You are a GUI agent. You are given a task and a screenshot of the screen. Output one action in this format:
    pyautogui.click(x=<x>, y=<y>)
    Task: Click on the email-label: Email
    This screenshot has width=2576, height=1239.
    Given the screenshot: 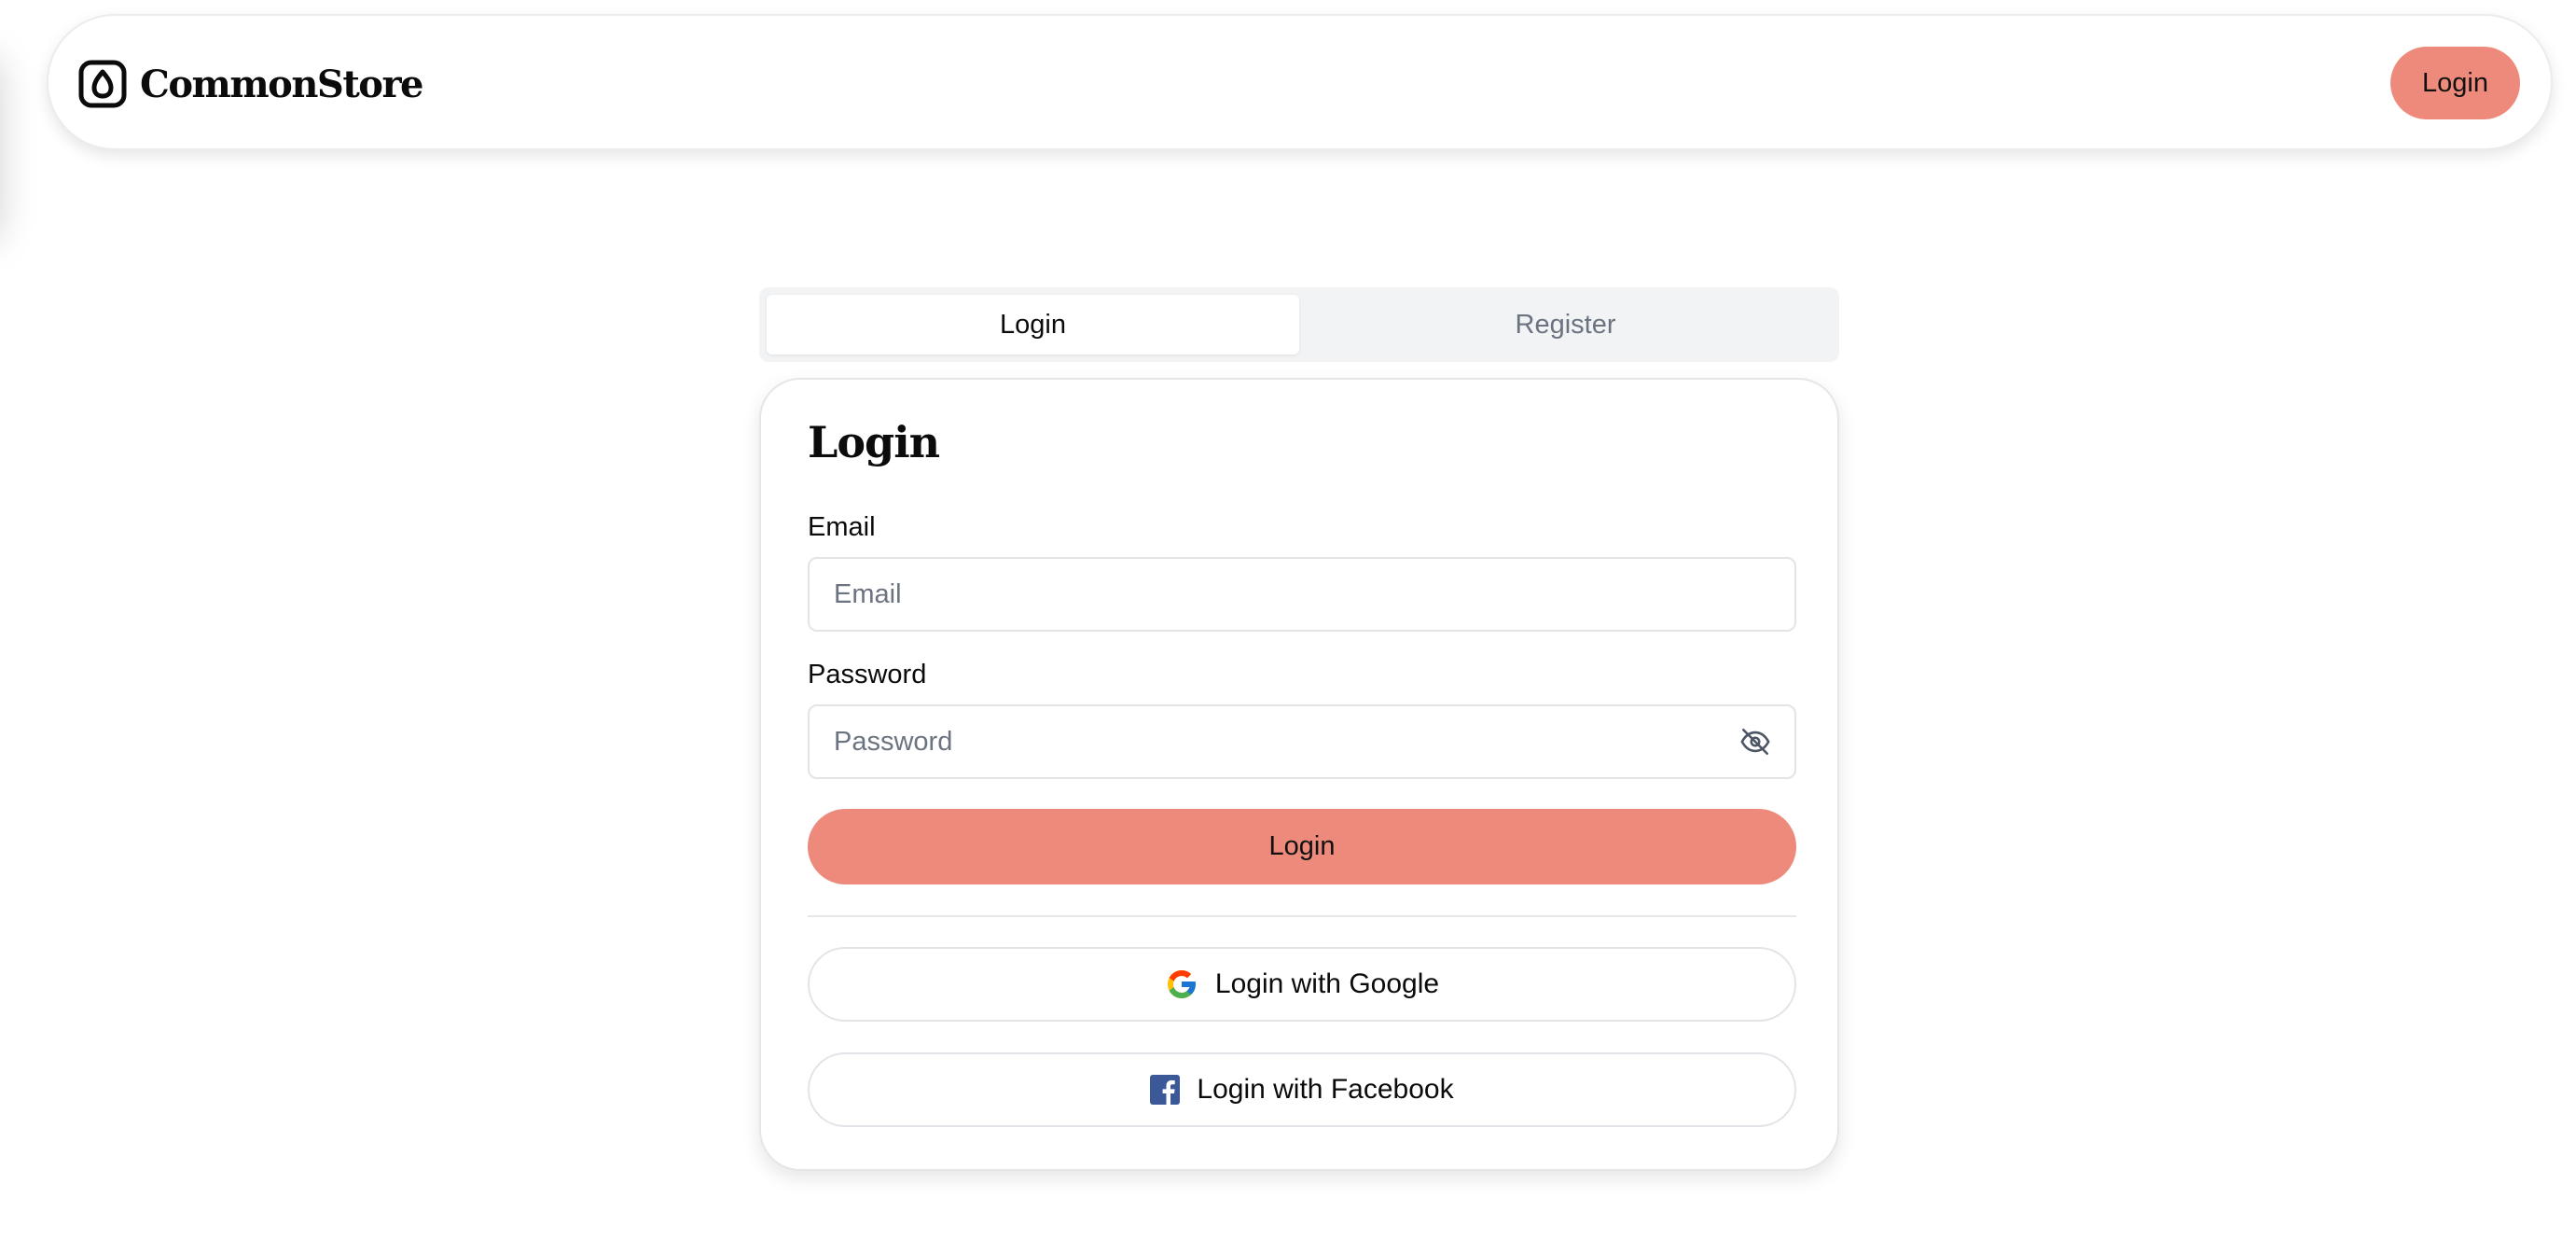 What is the action you would take?
    pyautogui.click(x=842, y=527)
    